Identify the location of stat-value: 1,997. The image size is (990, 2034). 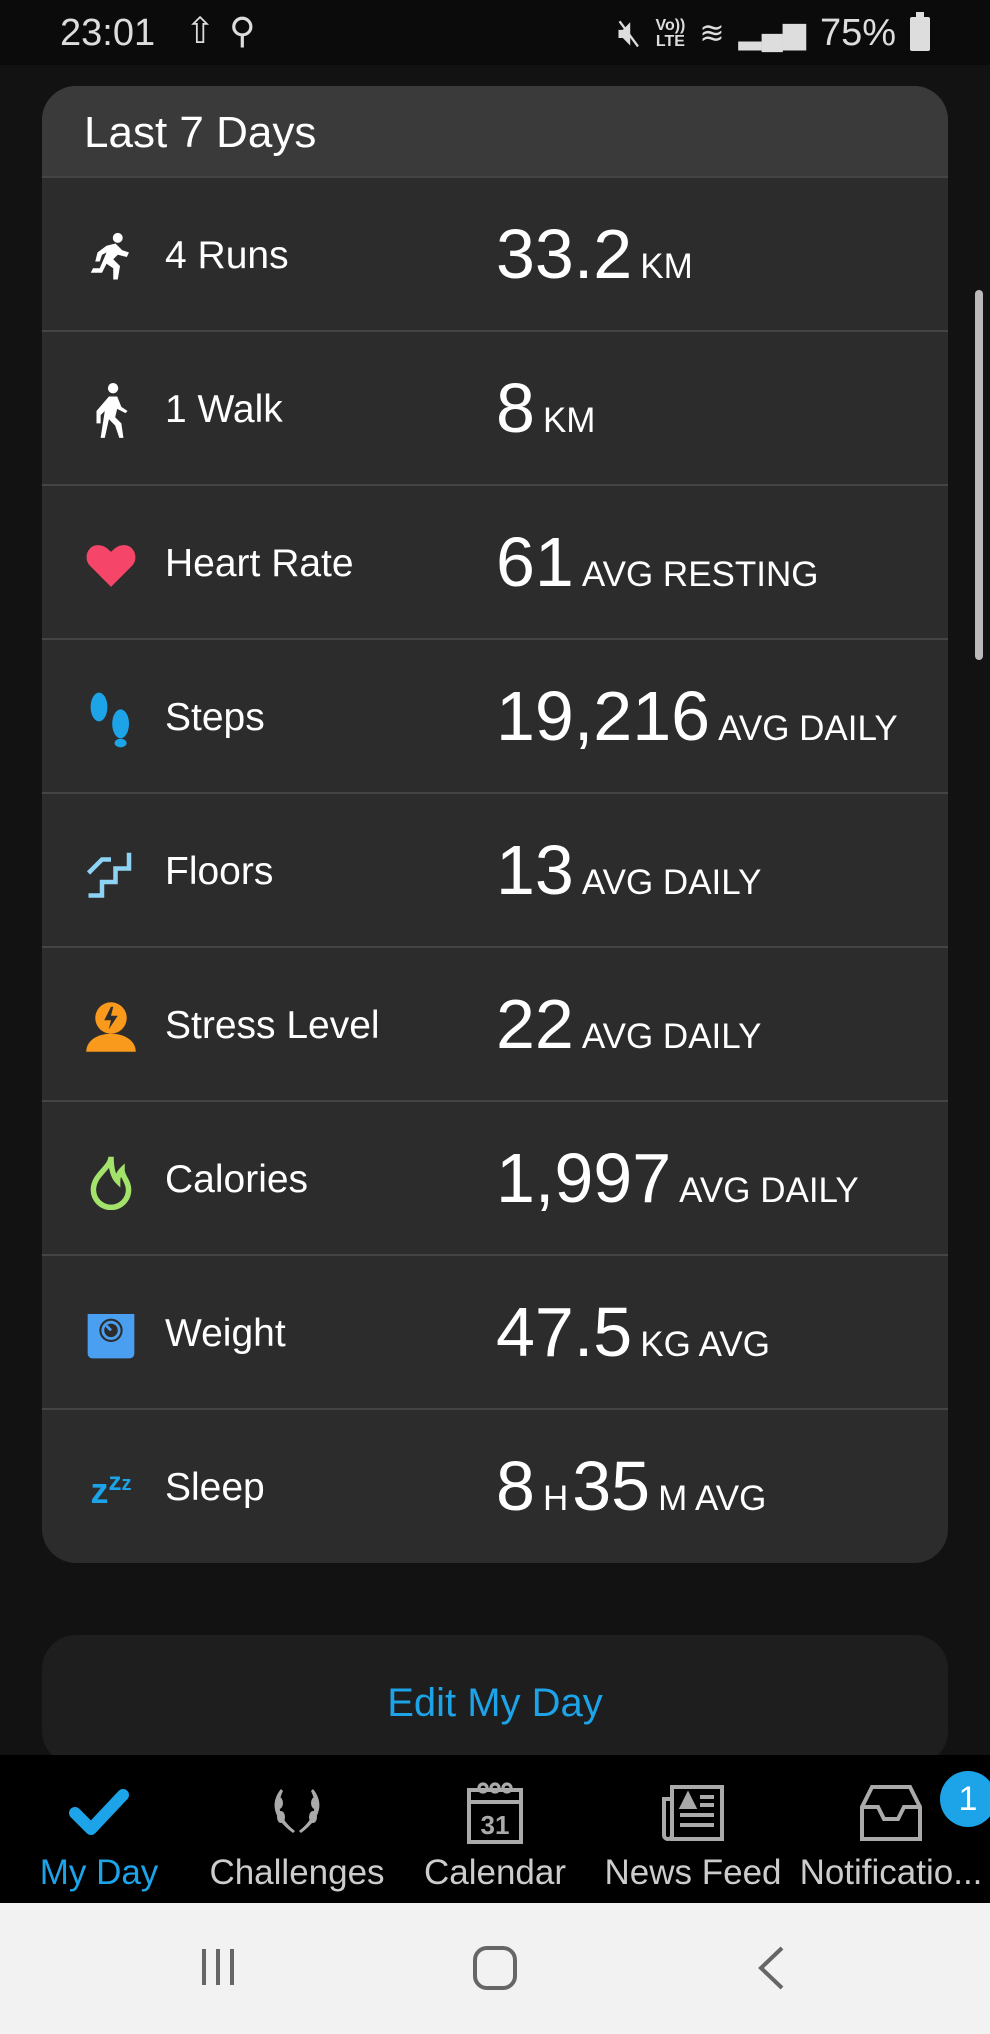
(584, 1178).